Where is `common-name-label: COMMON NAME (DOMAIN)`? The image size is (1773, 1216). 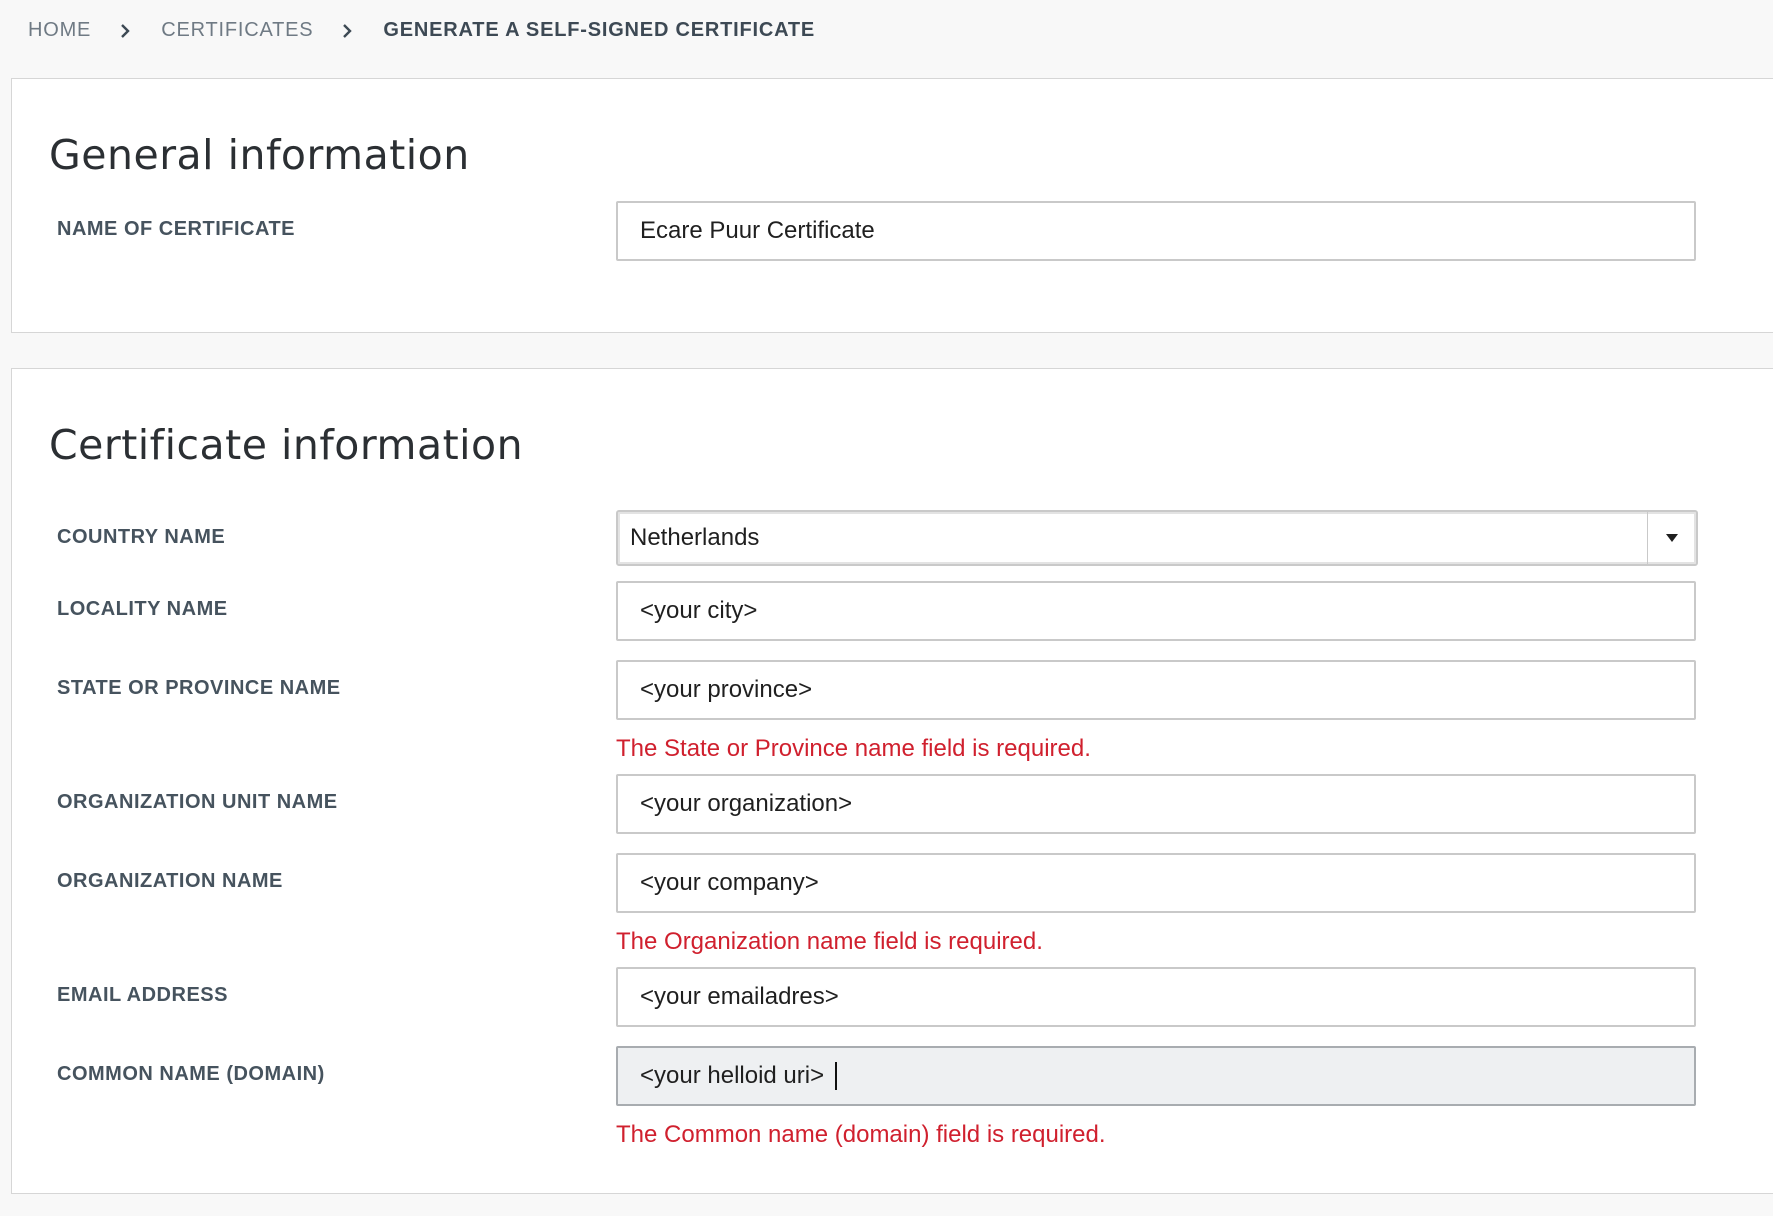 common-name-label: COMMON NAME (DOMAIN) is located at coordinates (191, 1074).